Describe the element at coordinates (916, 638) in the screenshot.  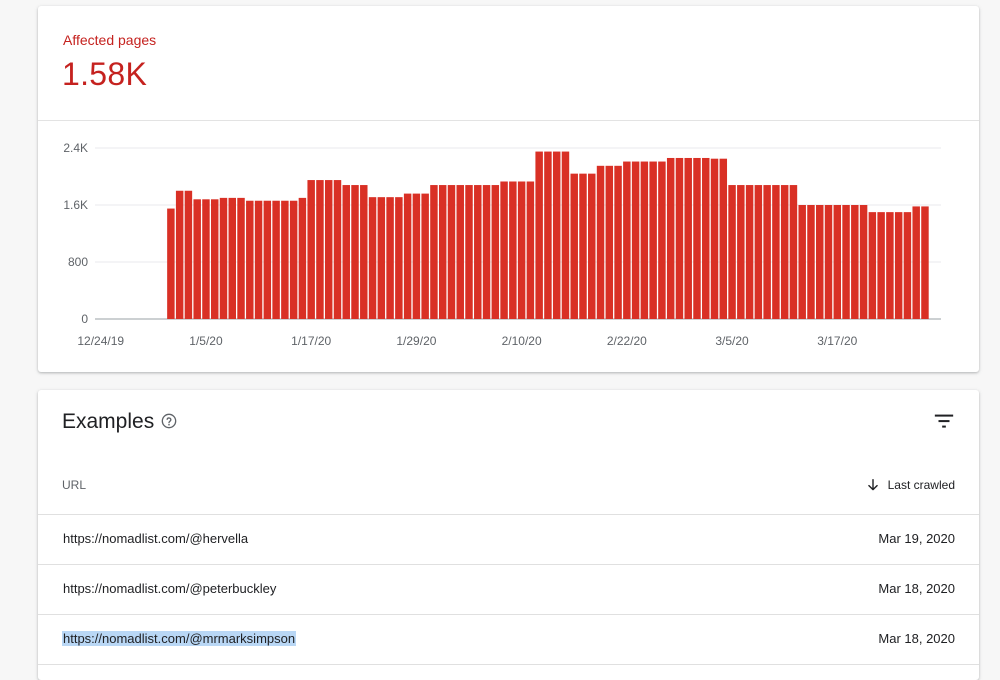
I see `row-last-crawled: Mar 18, 2020` at that location.